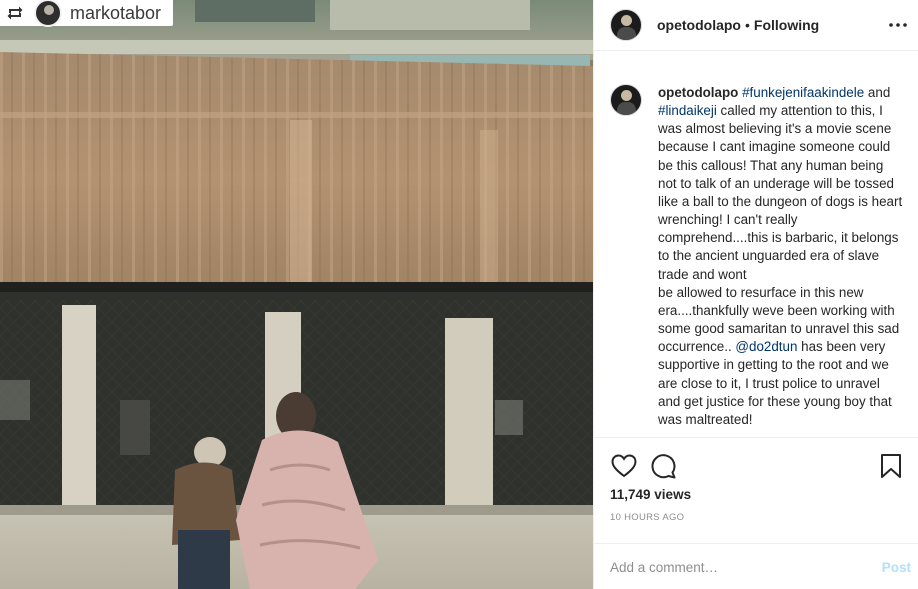 The width and height of the screenshot is (918, 589). What do you see at coordinates (756, 466) in the screenshot?
I see `action-bar` at bounding box center [756, 466].